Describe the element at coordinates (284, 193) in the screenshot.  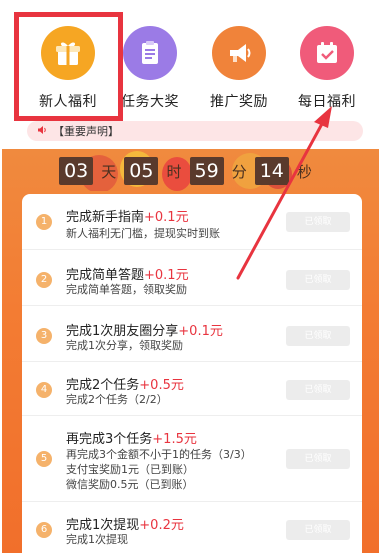
I see `annotation-arrow` at that location.